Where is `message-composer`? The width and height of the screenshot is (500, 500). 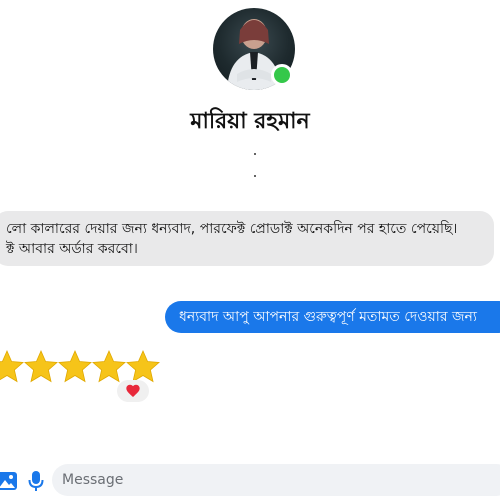
message-composer is located at coordinates (250, 480).